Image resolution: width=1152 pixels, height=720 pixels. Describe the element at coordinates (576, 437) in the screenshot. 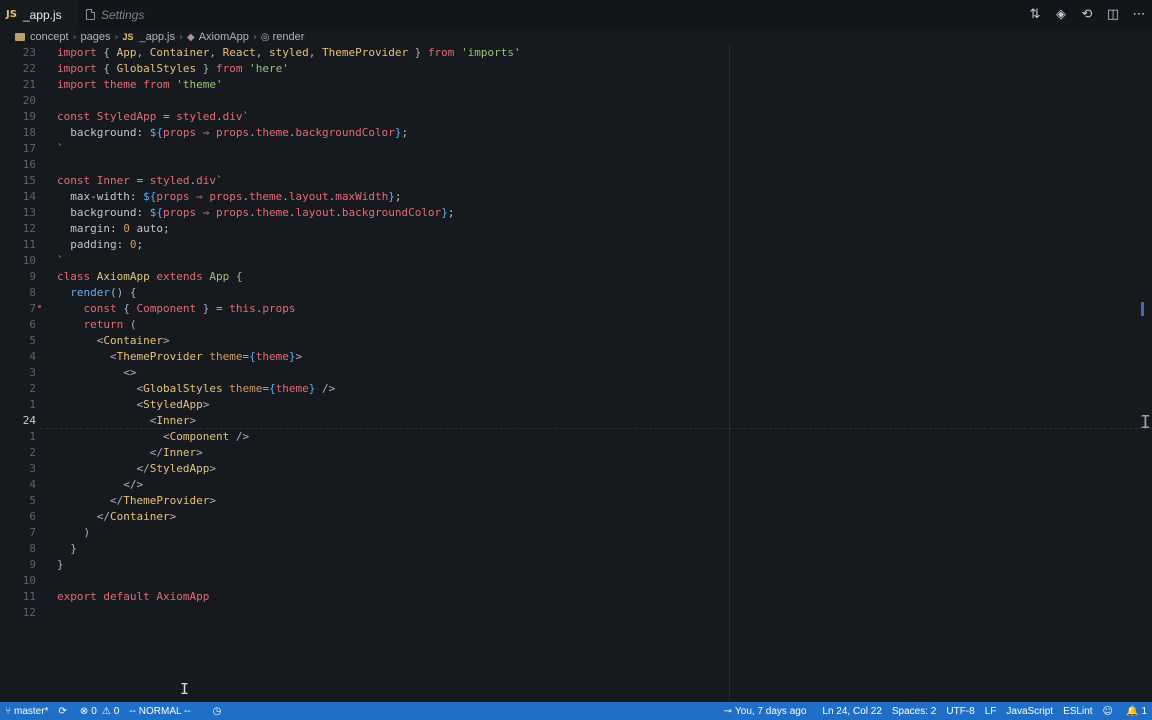

I see `code-line: 1 <Component />` at that location.